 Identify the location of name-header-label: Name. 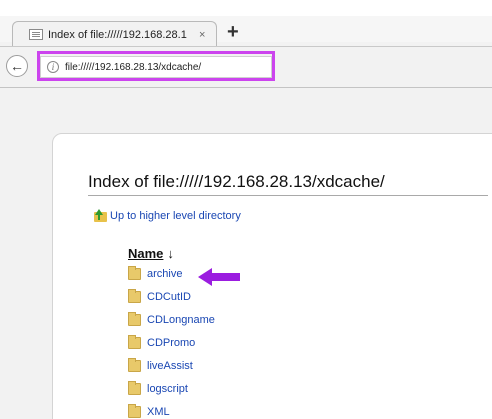
(145, 253).